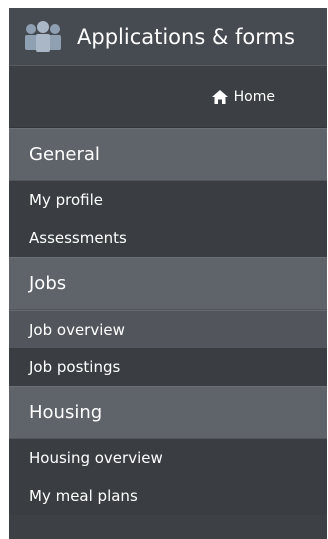 This screenshot has width=328, height=539. What do you see at coordinates (168, 97) in the screenshot?
I see `home-bar: Home` at bounding box center [168, 97].